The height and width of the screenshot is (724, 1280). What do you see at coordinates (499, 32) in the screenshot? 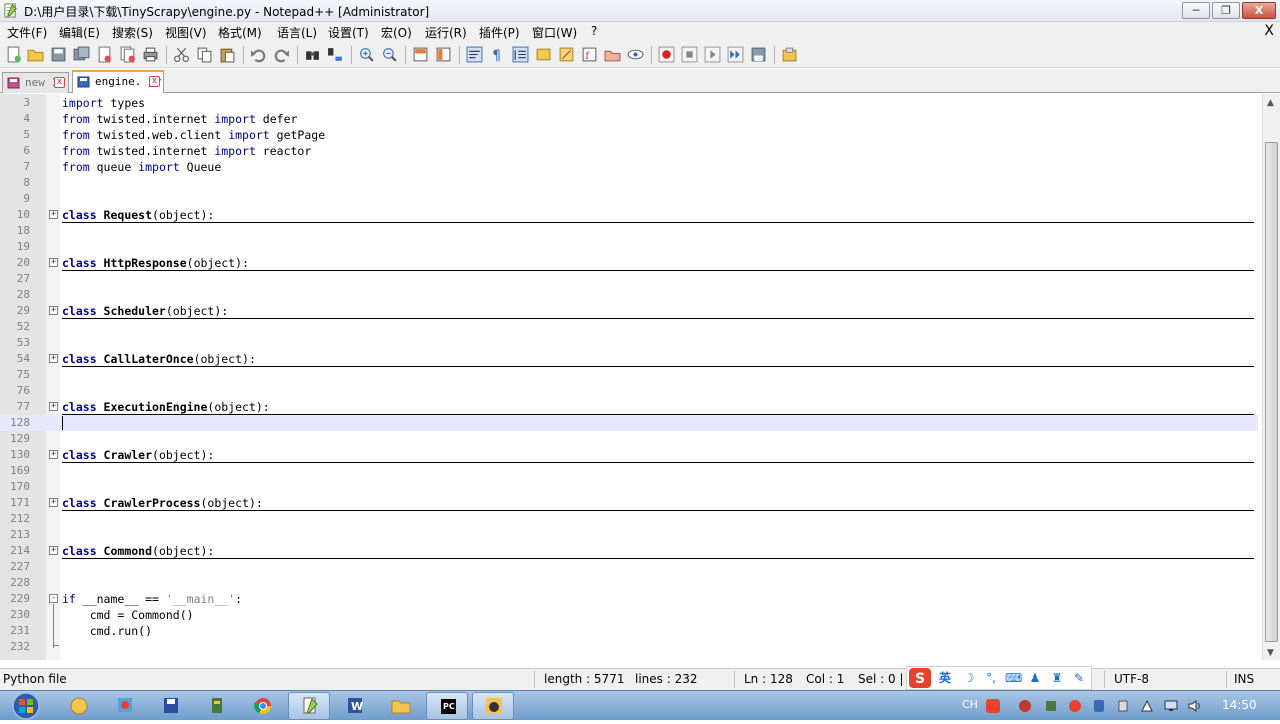
I see `menu-plugins: 插件(P)` at bounding box center [499, 32].